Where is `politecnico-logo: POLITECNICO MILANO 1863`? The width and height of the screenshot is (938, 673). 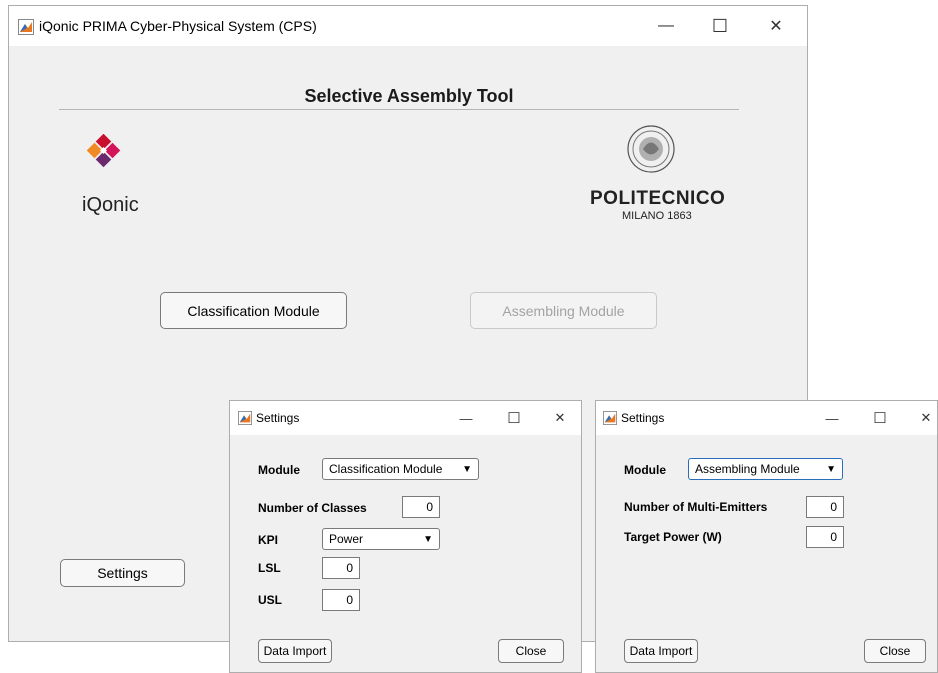 politecnico-logo: POLITECNICO MILANO 1863 is located at coordinates (659, 179).